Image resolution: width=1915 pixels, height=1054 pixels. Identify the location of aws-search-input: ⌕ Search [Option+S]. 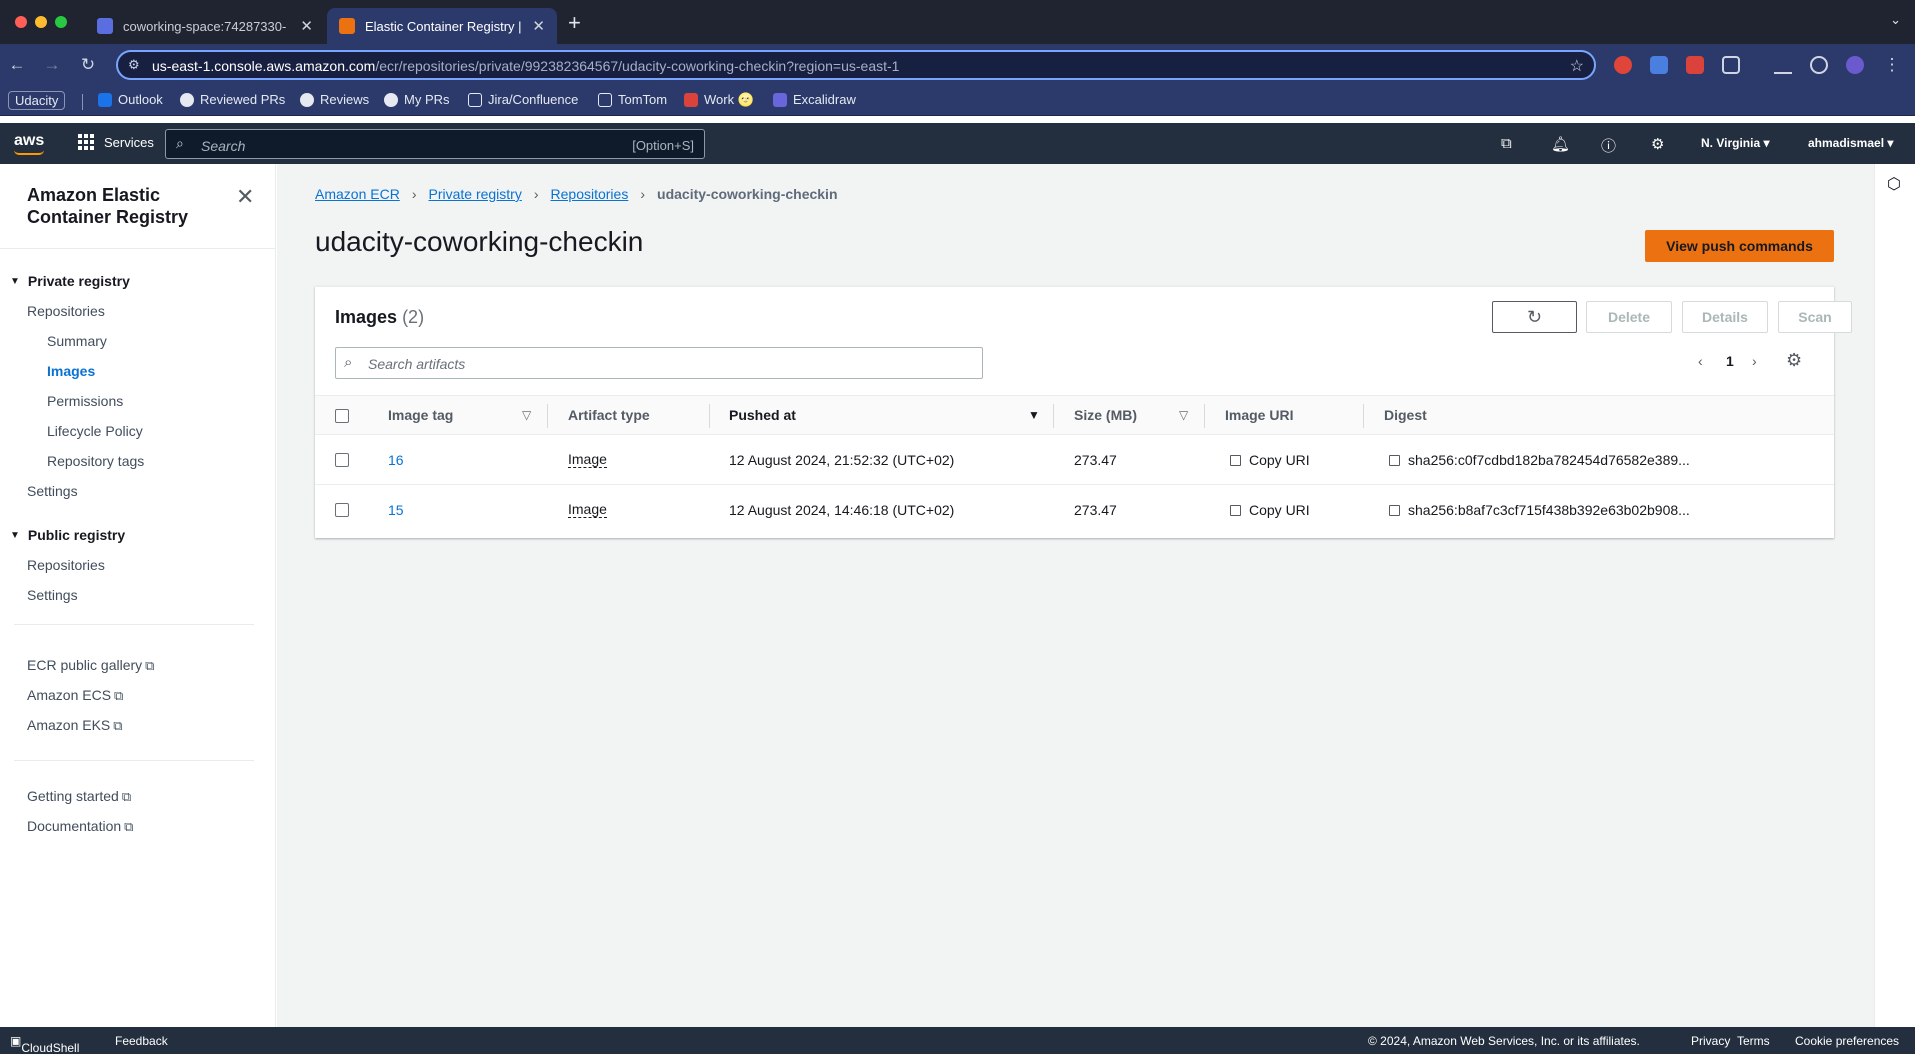
(435, 144).